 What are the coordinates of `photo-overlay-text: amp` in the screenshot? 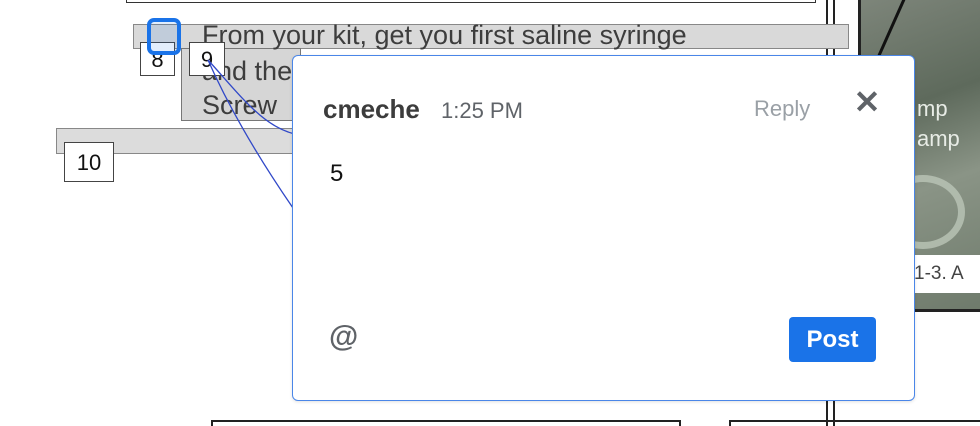 It's located at (938, 138).